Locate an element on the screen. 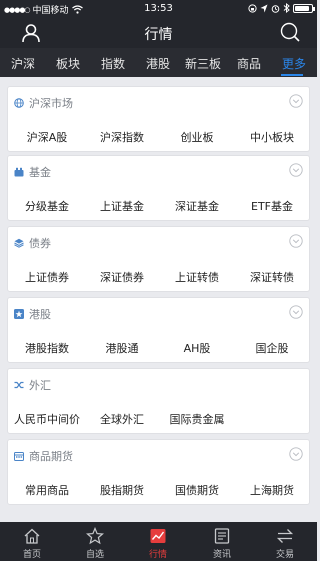 This screenshot has width=320, height=561. bottom-nav-home: 首页 is located at coordinates (32, 543).